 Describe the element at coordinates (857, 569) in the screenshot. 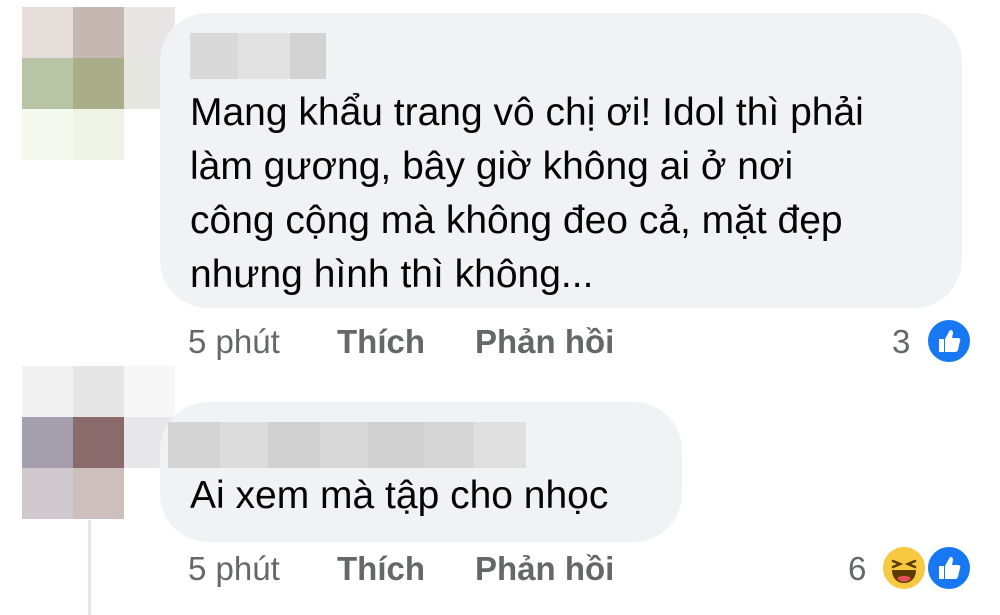

I see `reaction-count: 6` at that location.